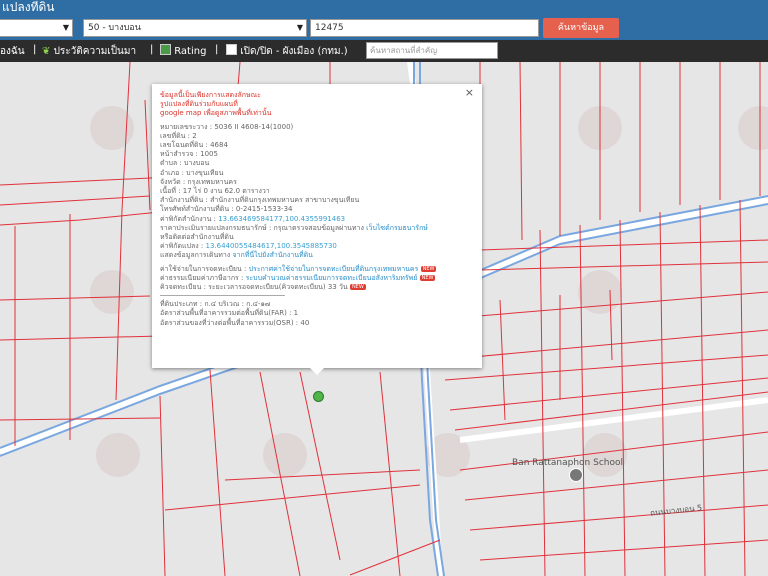  I want to click on school-label: Ban Rattanaphon School, so click(567, 463).